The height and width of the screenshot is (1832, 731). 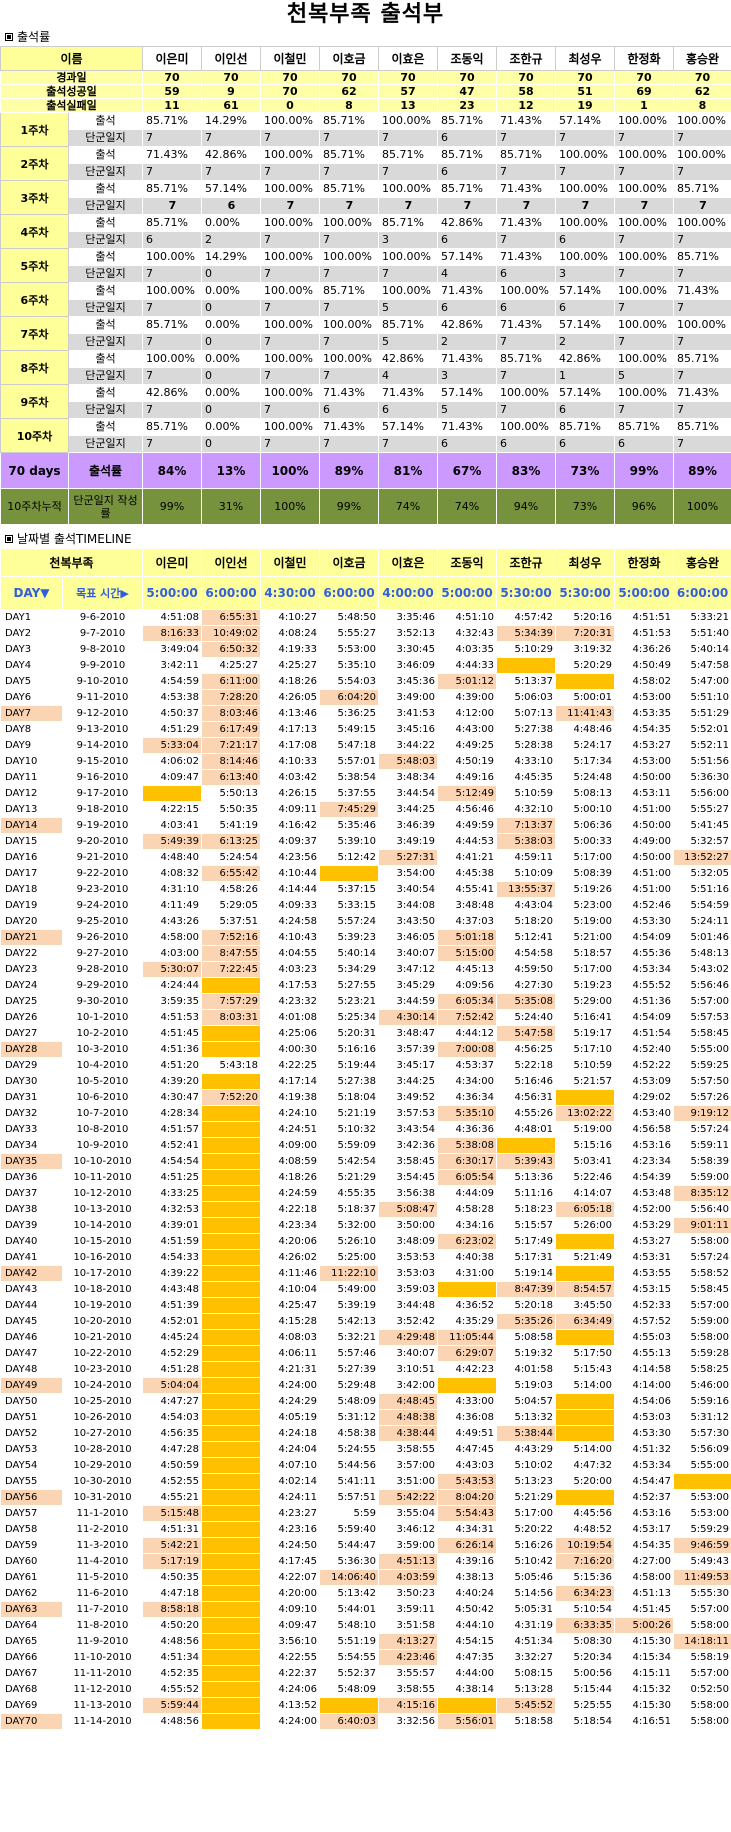 I want to click on checkin-time: 5:22:46, so click(x=585, y=1177).